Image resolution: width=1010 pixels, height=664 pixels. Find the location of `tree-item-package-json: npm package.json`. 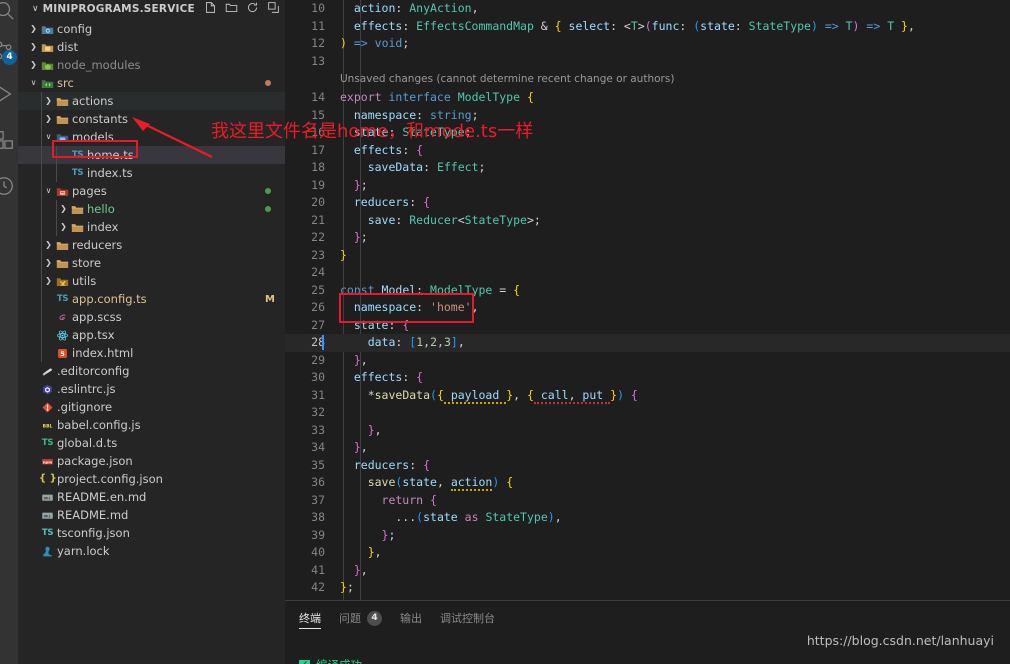

tree-item-package-json: npm package.json is located at coordinates (151, 461).